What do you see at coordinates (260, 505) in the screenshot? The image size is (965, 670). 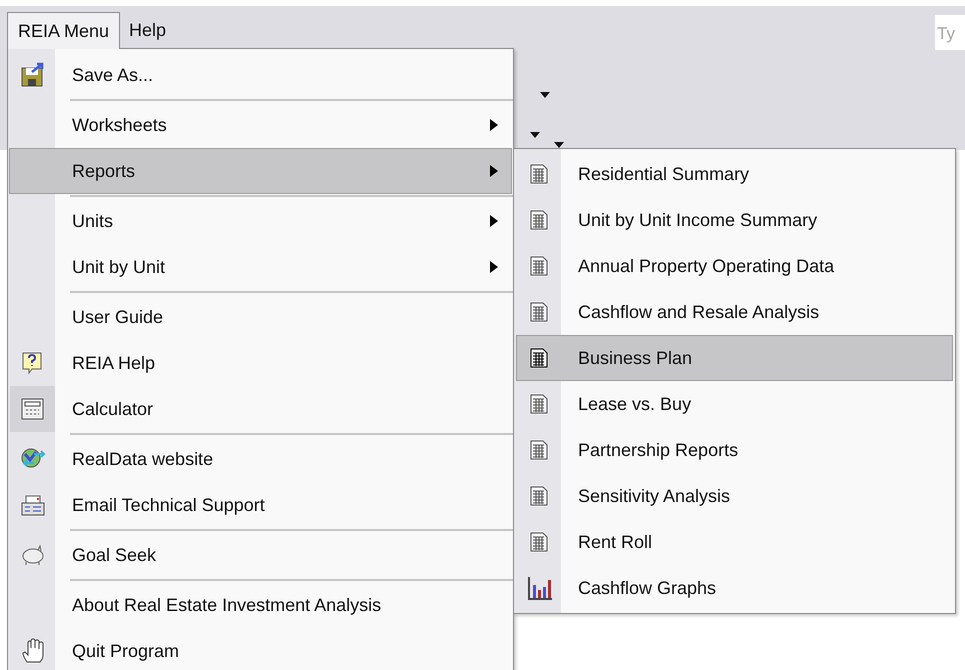 I see `menu-item: Email Technical Support` at bounding box center [260, 505].